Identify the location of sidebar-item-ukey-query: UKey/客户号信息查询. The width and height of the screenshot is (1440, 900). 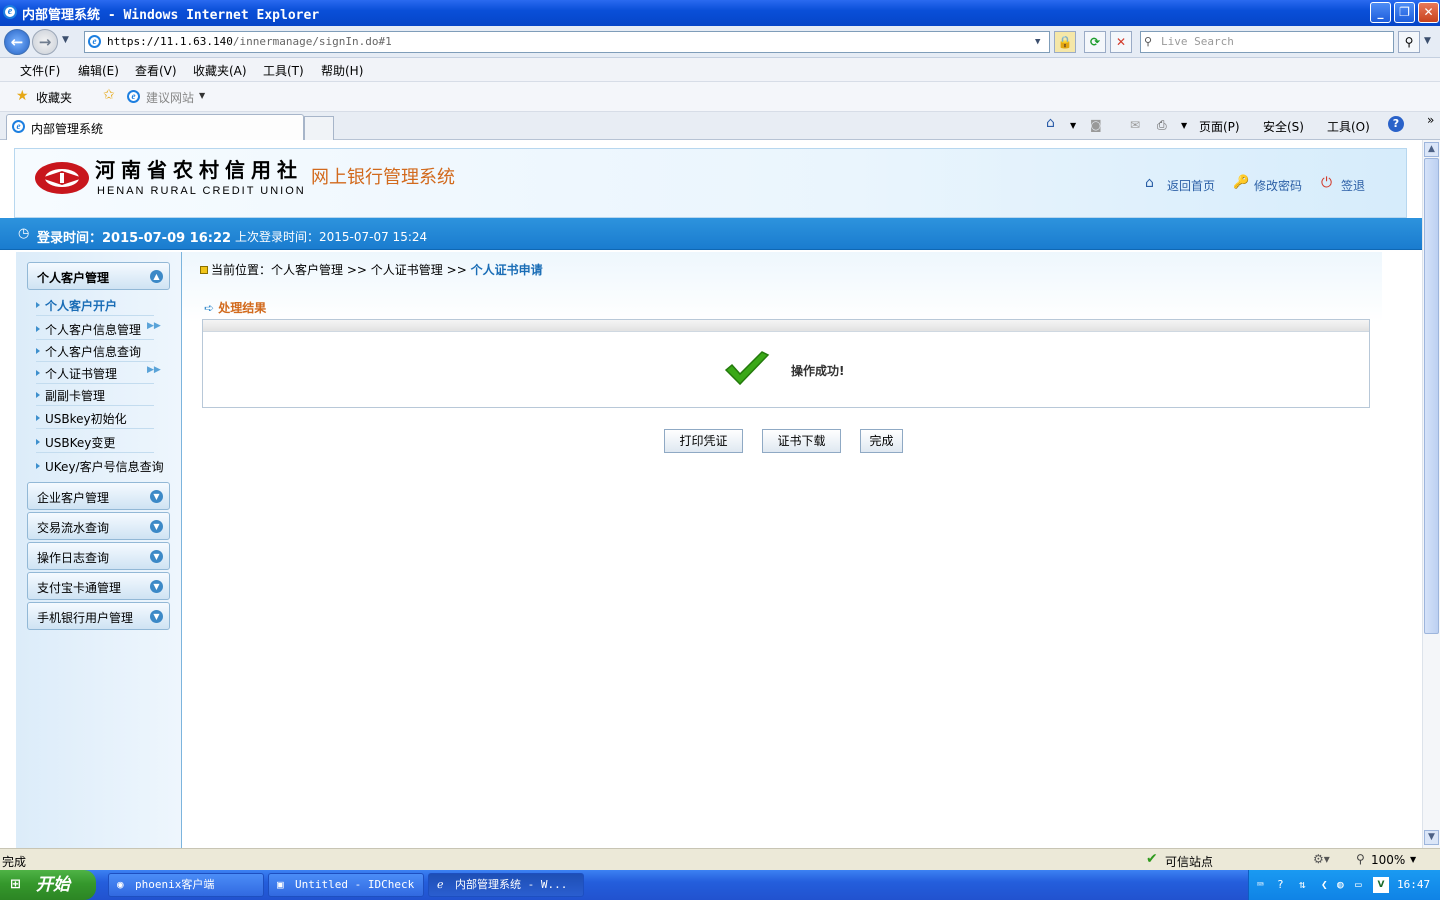
(106, 466).